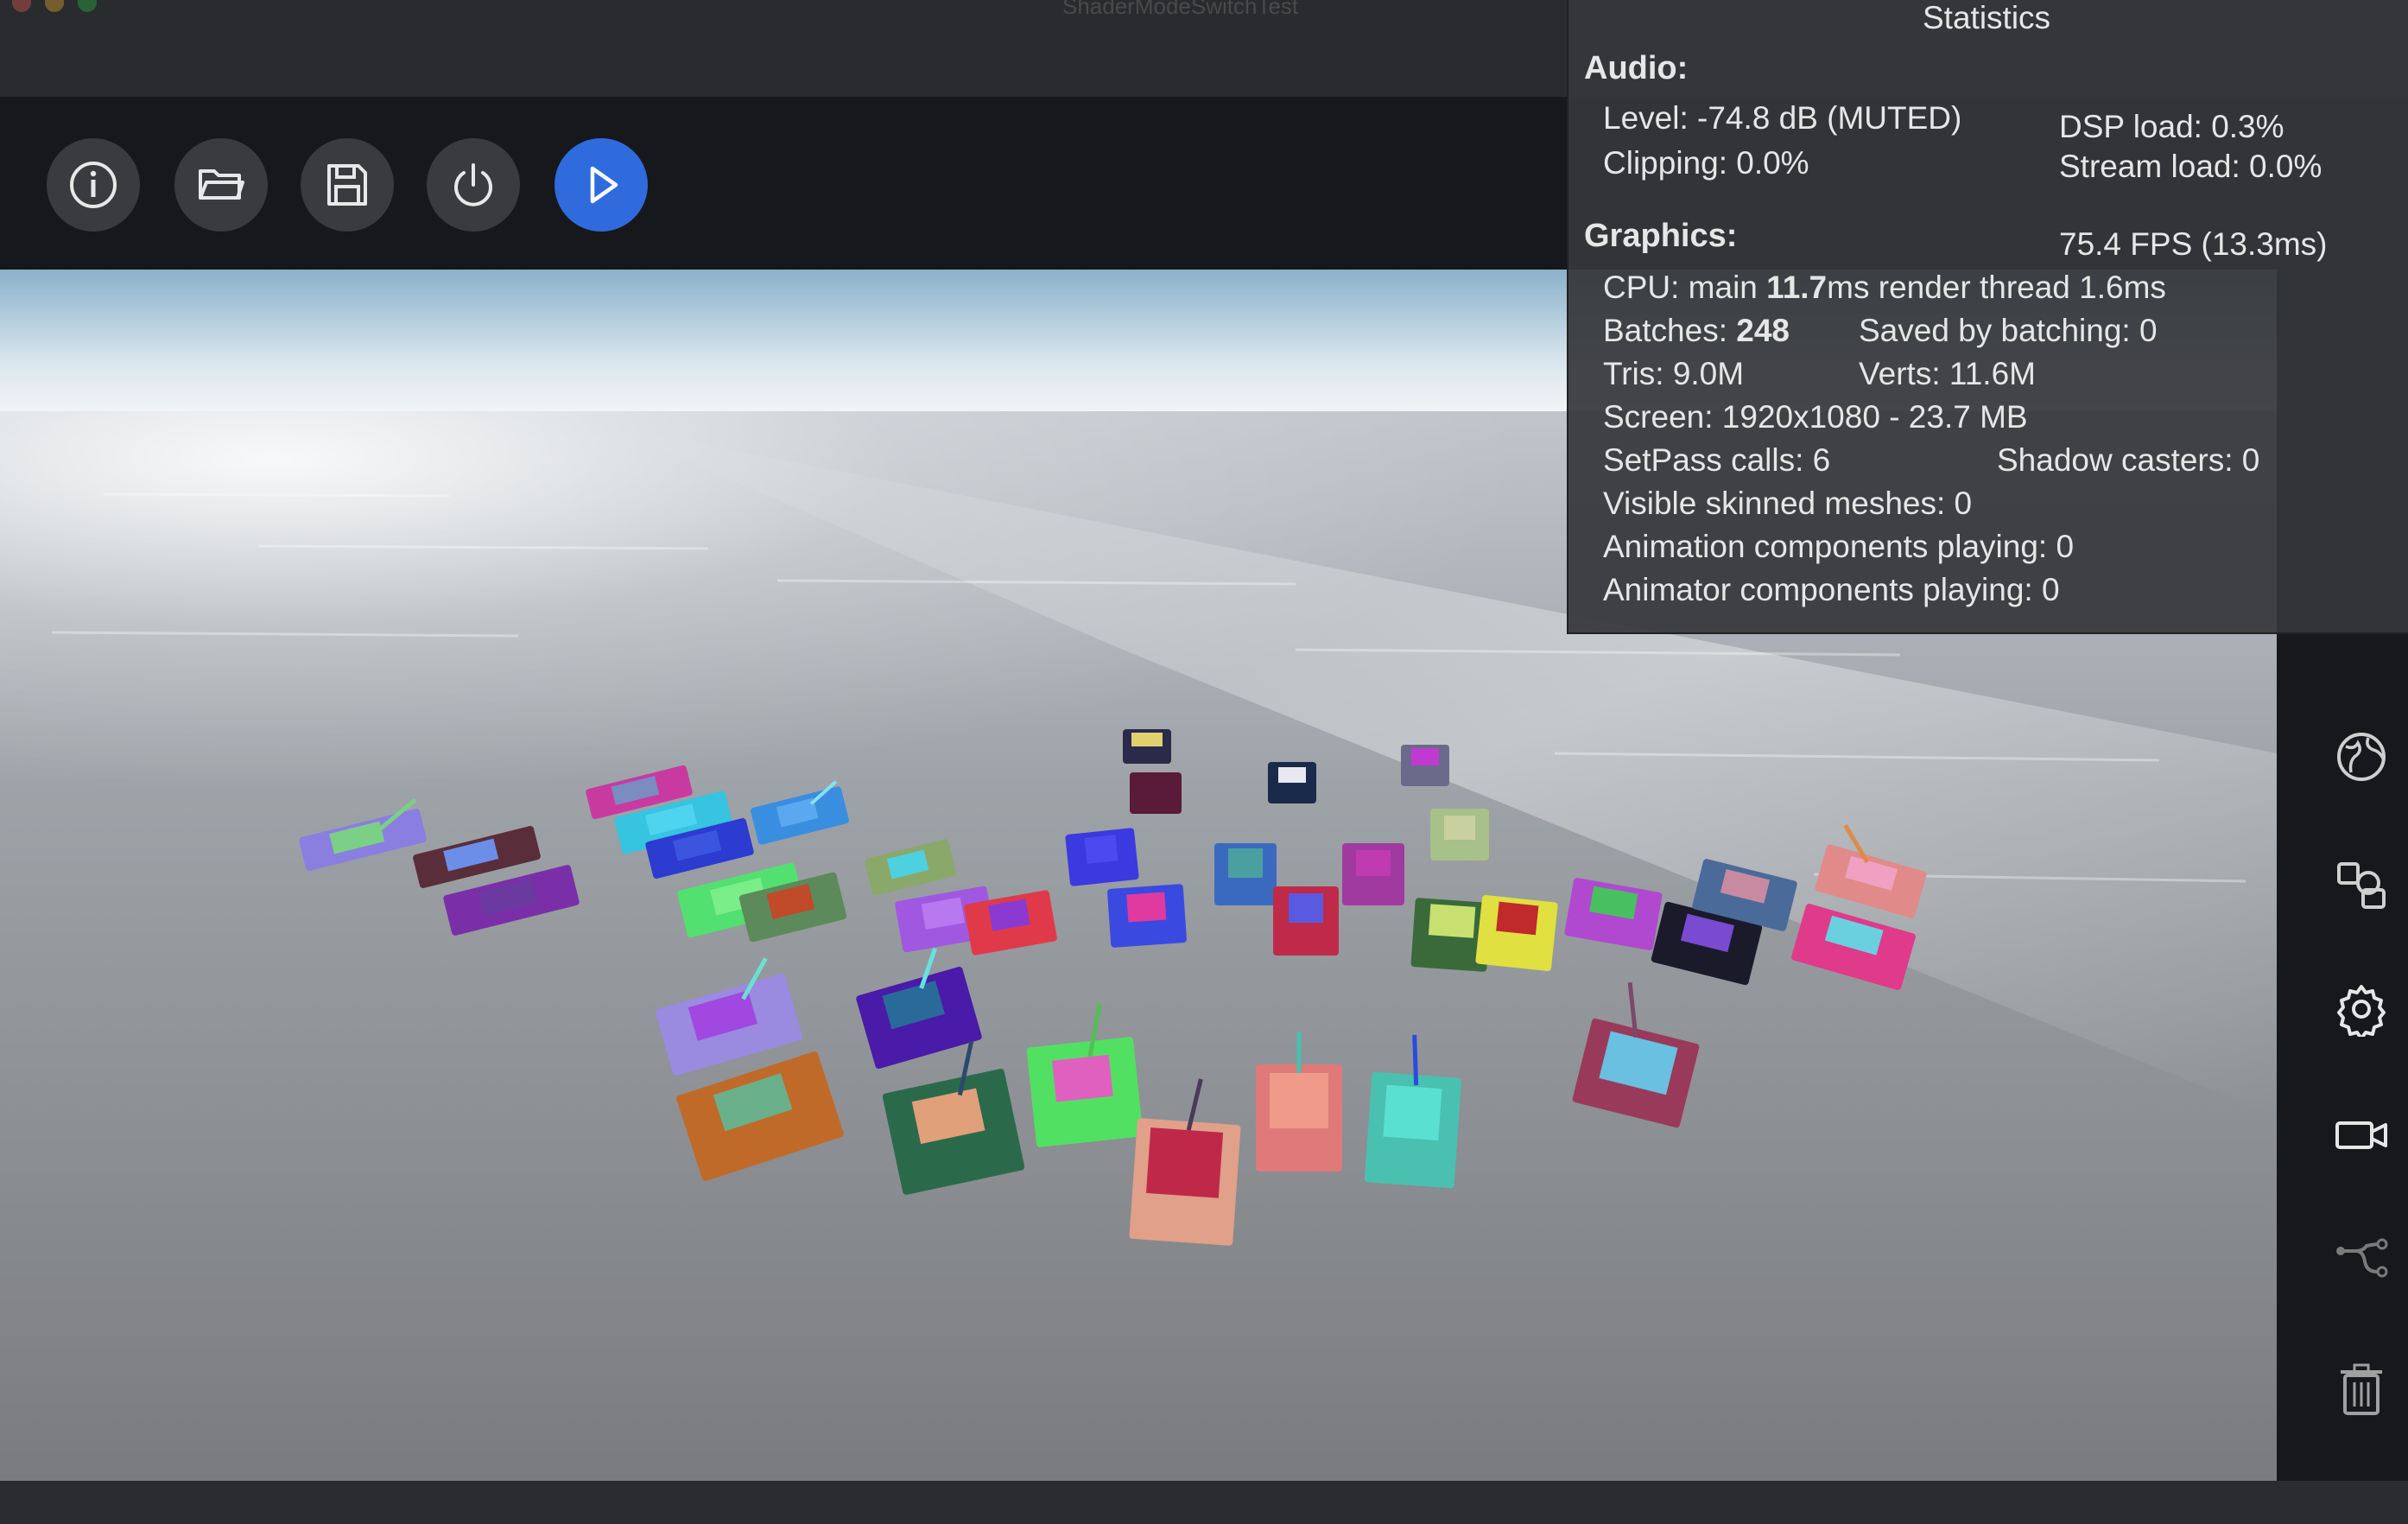 The width and height of the screenshot is (2408, 1524). What do you see at coordinates (2193, 244) in the screenshot?
I see `graphics-fps: 75.4 FPS (13.3ms)` at bounding box center [2193, 244].